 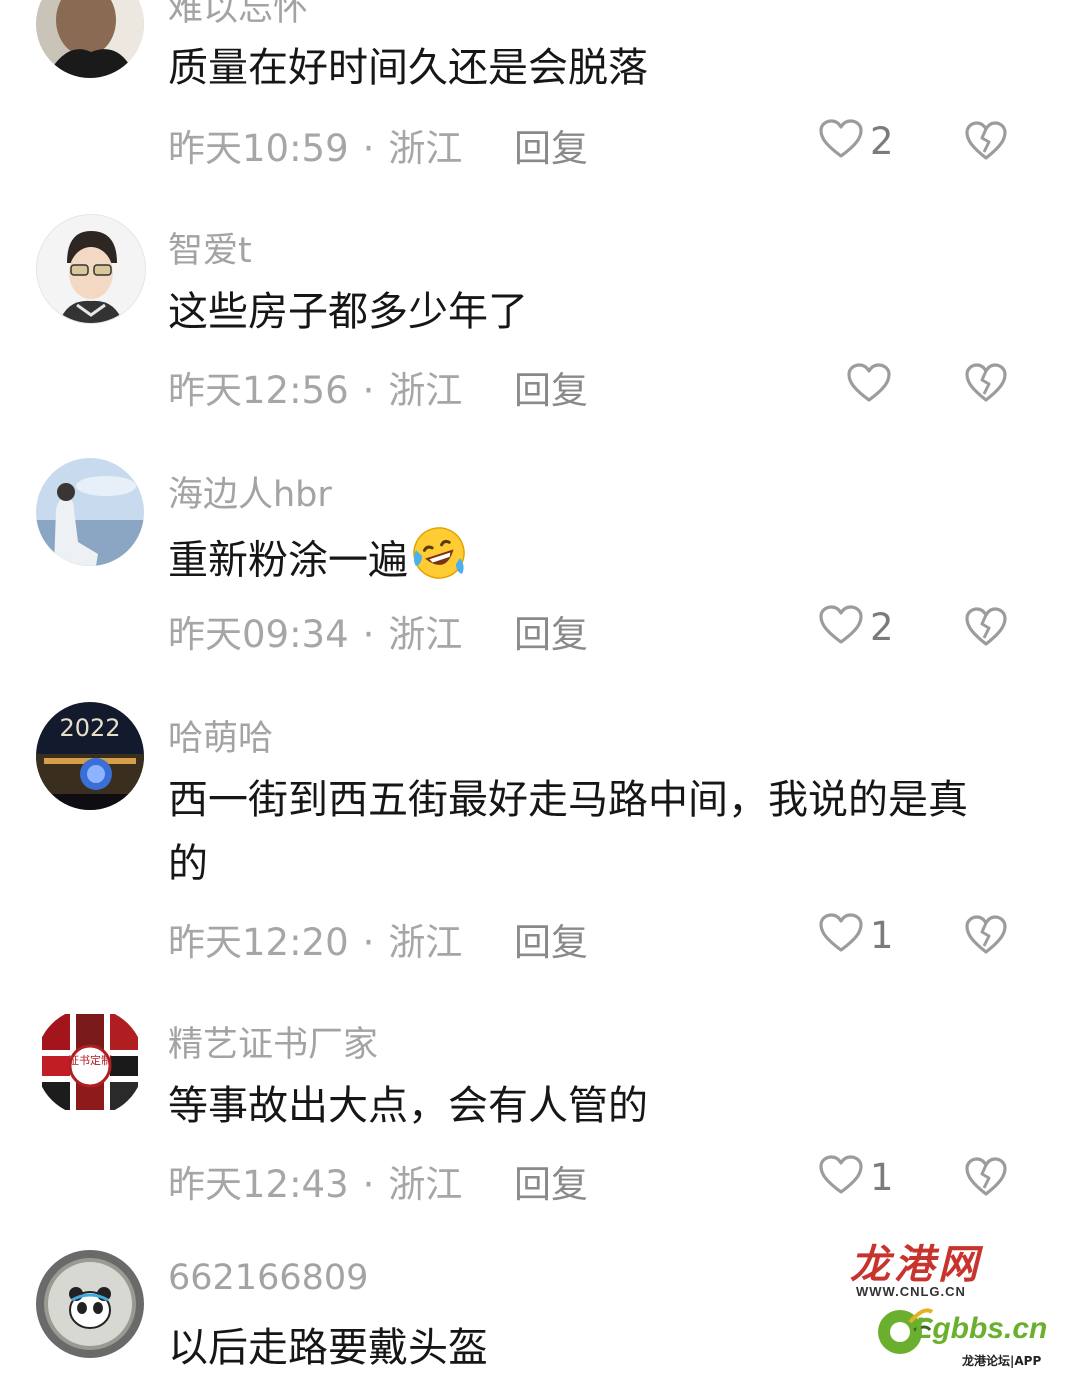 I want to click on watermark-brand: Lgbbs.cn, so click(x=981, y=1328).